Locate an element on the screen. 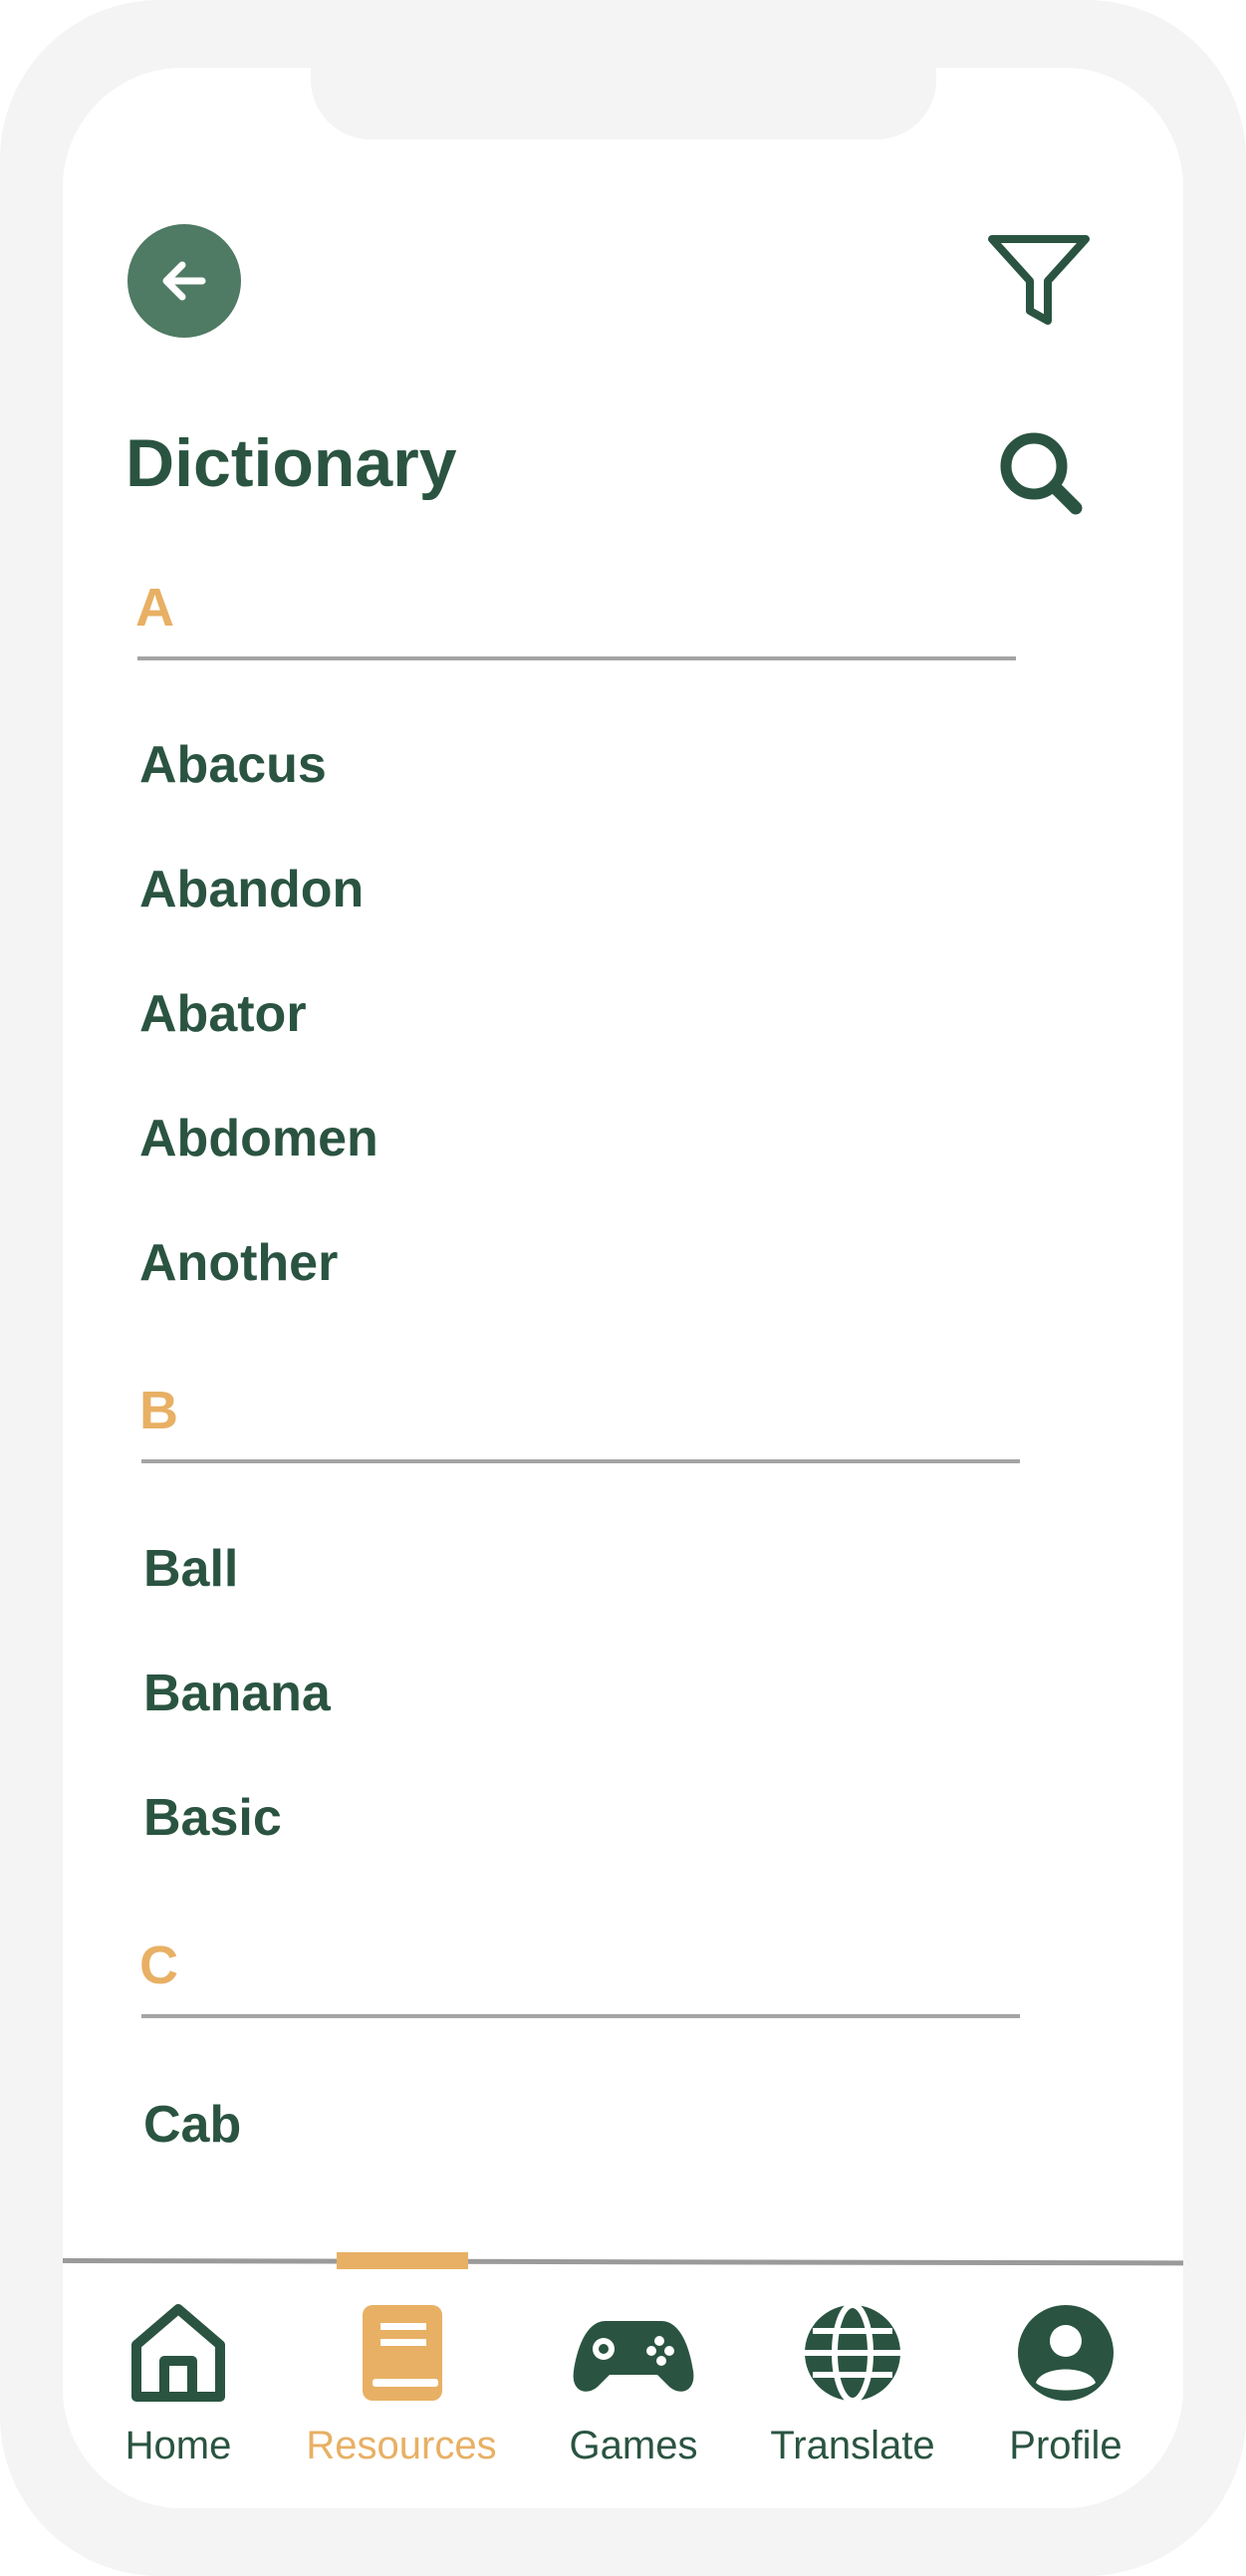  gamepad-icon is located at coordinates (633, 2356).